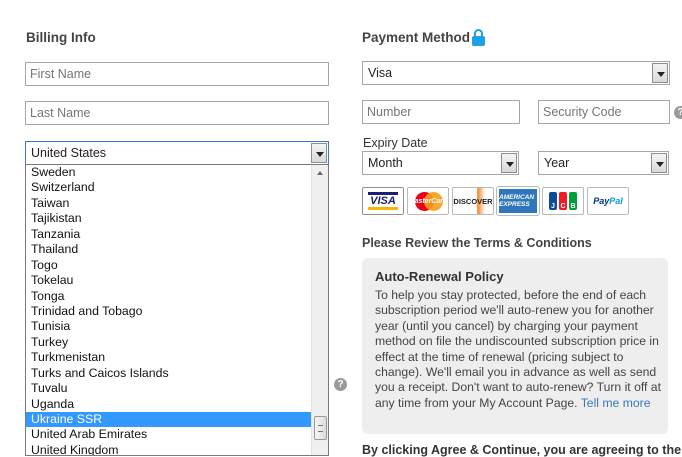 This screenshot has height=457, width=682. What do you see at coordinates (516, 73) in the screenshot?
I see `payment-method-select: Visa` at bounding box center [516, 73].